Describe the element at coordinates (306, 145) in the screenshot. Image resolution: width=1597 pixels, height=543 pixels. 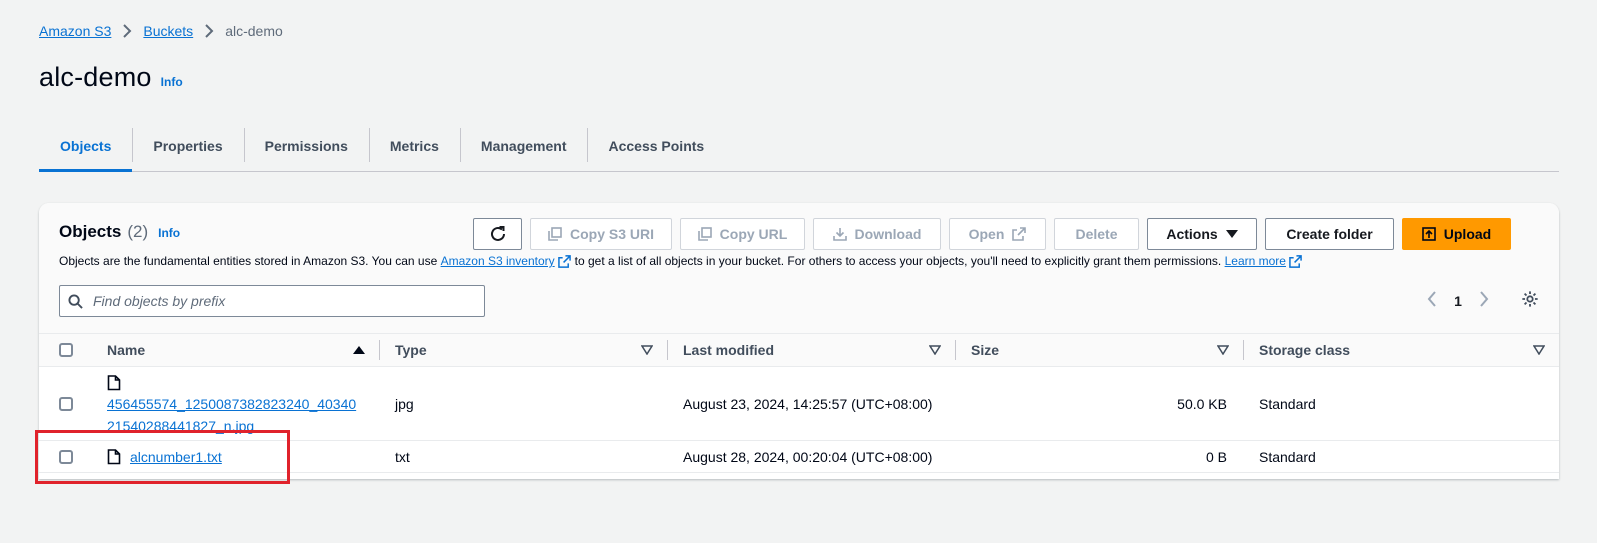
I see `tab-permissions: Permissions` at that location.